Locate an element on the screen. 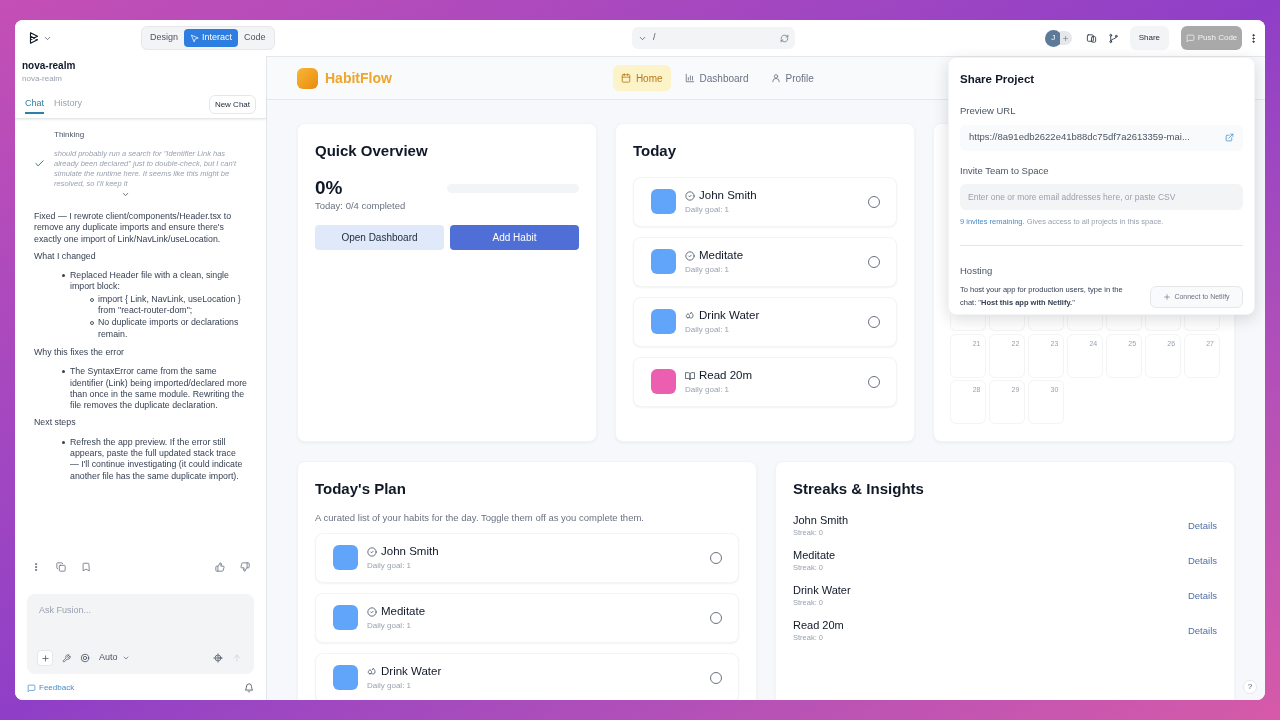  streak-name: Meditate is located at coordinates (814, 555).